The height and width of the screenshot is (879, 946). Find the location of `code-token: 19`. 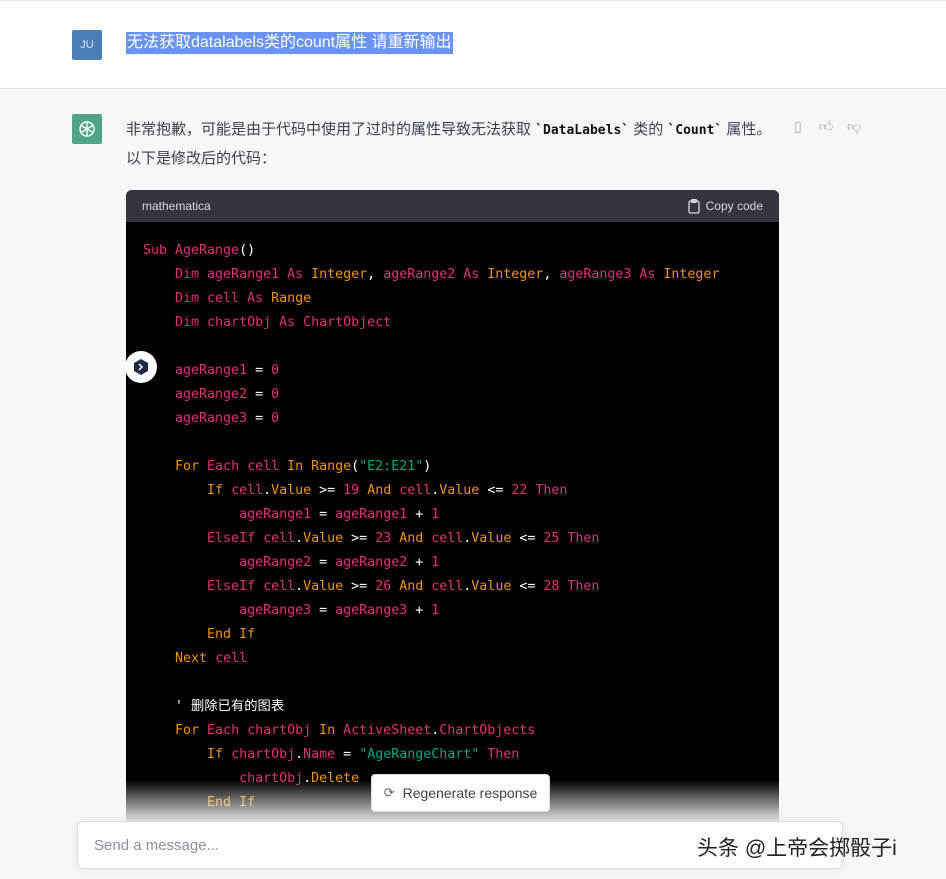

code-token: 19 is located at coordinates (355, 490).